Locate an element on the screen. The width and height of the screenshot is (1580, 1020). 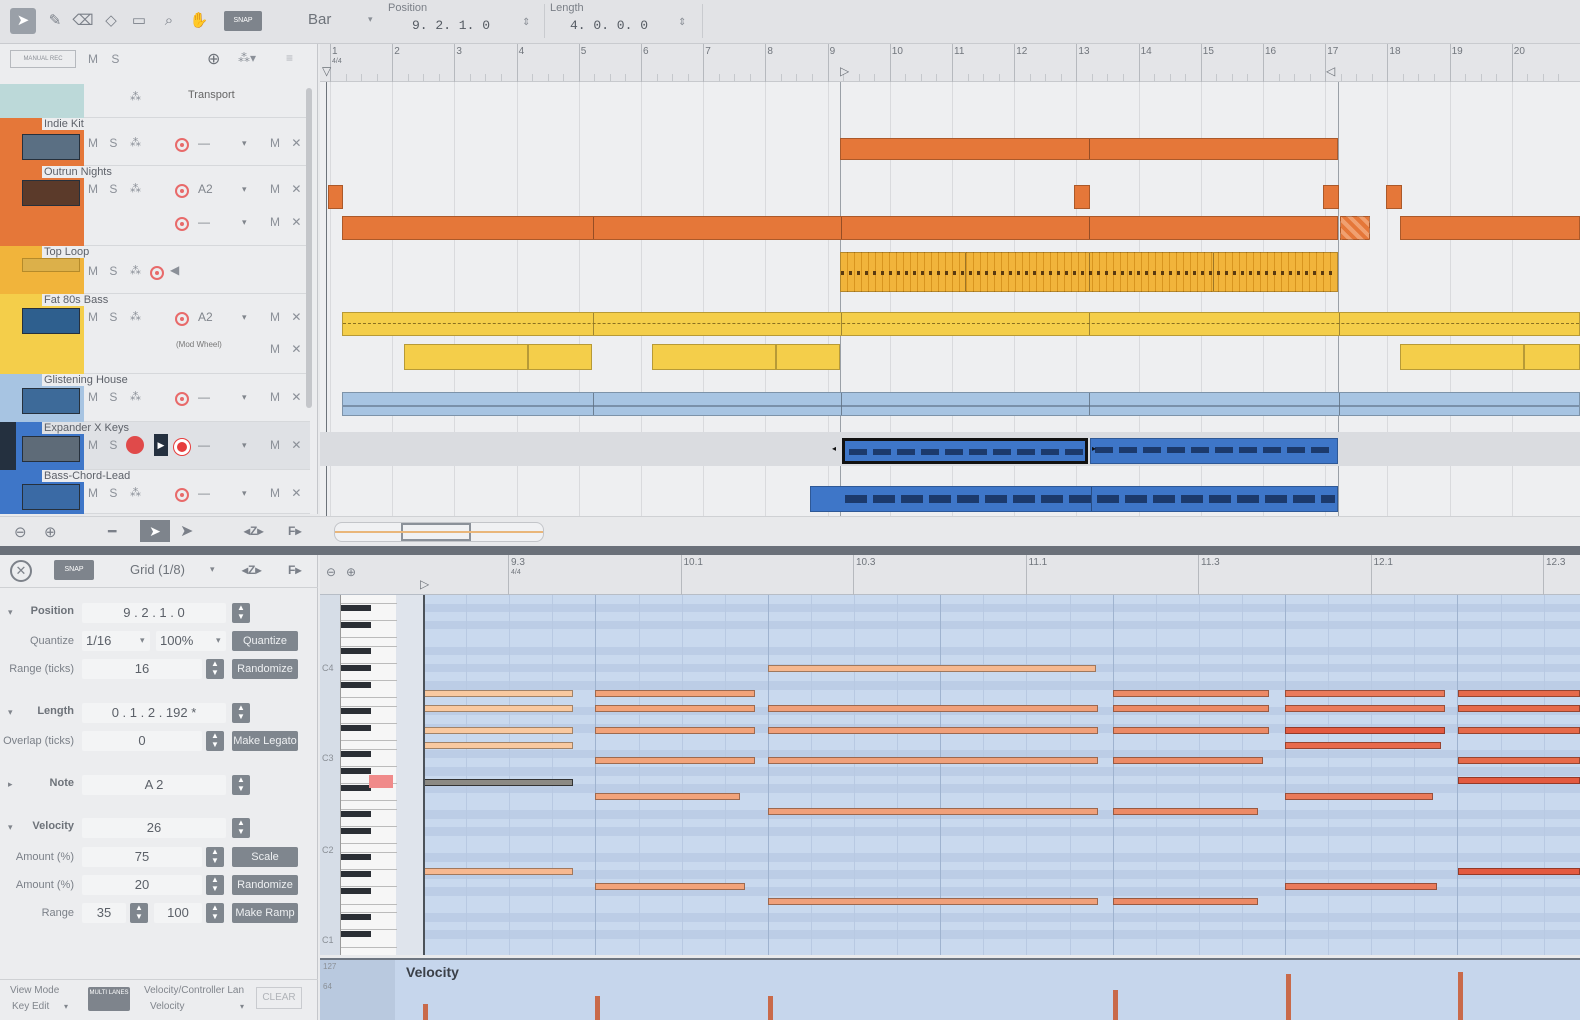
note-field: A 2 is located at coordinates (154, 785).